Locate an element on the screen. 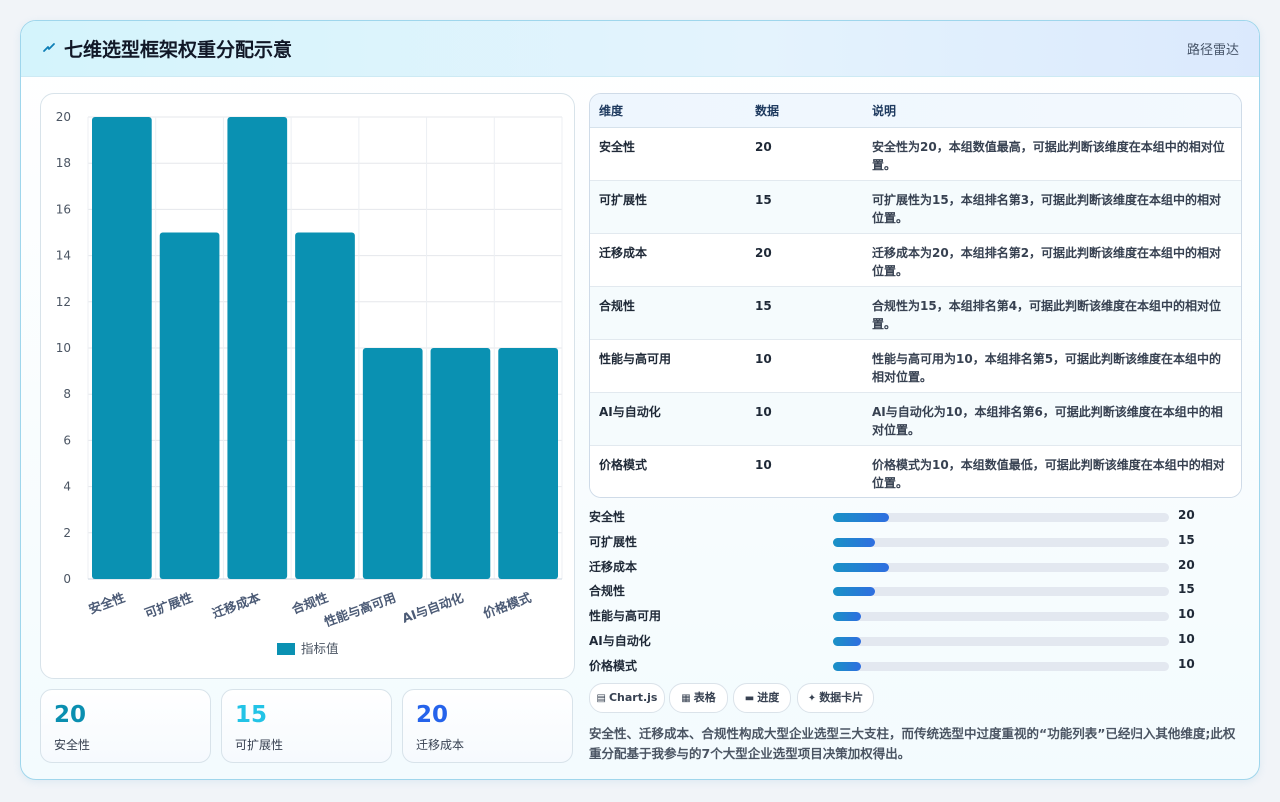 The image size is (1280, 802). header-tag: 路径雷达 is located at coordinates (1213, 48).